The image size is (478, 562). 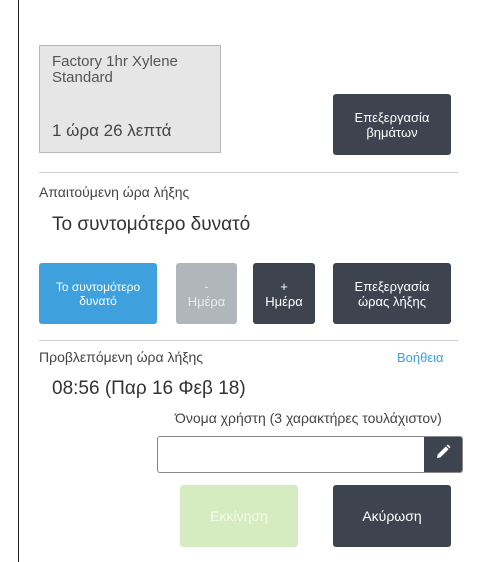 What do you see at coordinates (151, 224) in the screenshot?
I see `required-end-value: Το συντομότερο δυνατό` at bounding box center [151, 224].